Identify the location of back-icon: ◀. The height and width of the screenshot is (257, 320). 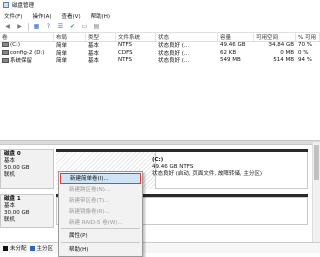
(7, 27).